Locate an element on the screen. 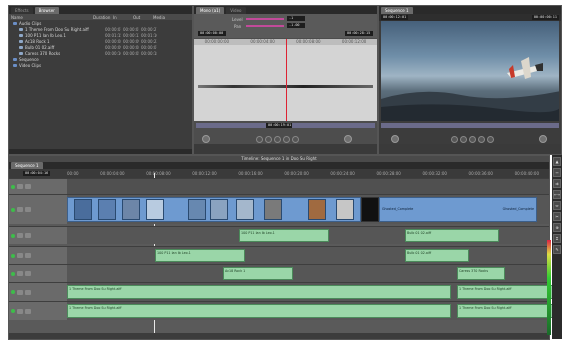 The image size is (562, 345). black-clip is located at coordinates (370, 209).